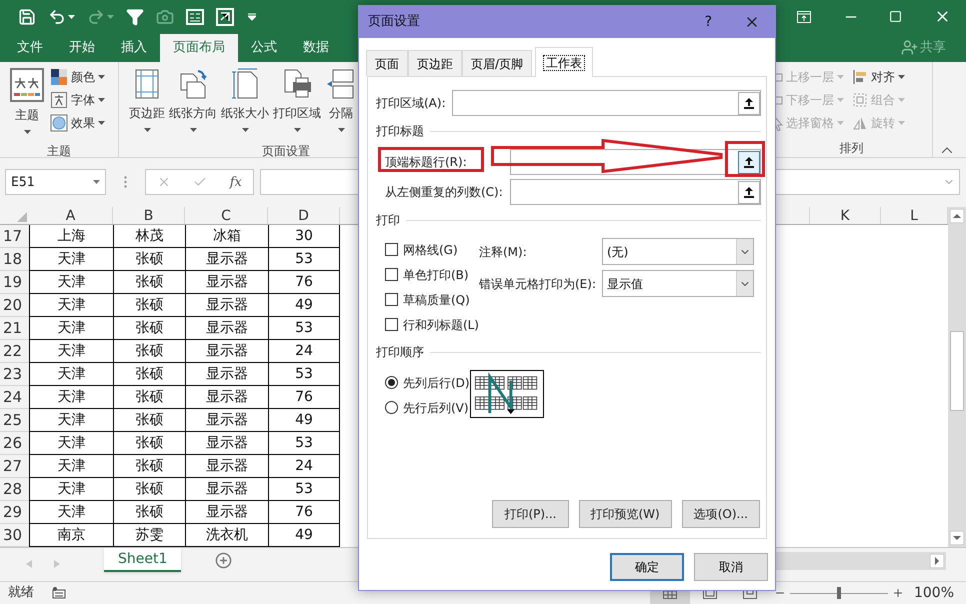 This screenshot has width=966, height=604. I want to click on zoom-slider-thumb, so click(838, 593).